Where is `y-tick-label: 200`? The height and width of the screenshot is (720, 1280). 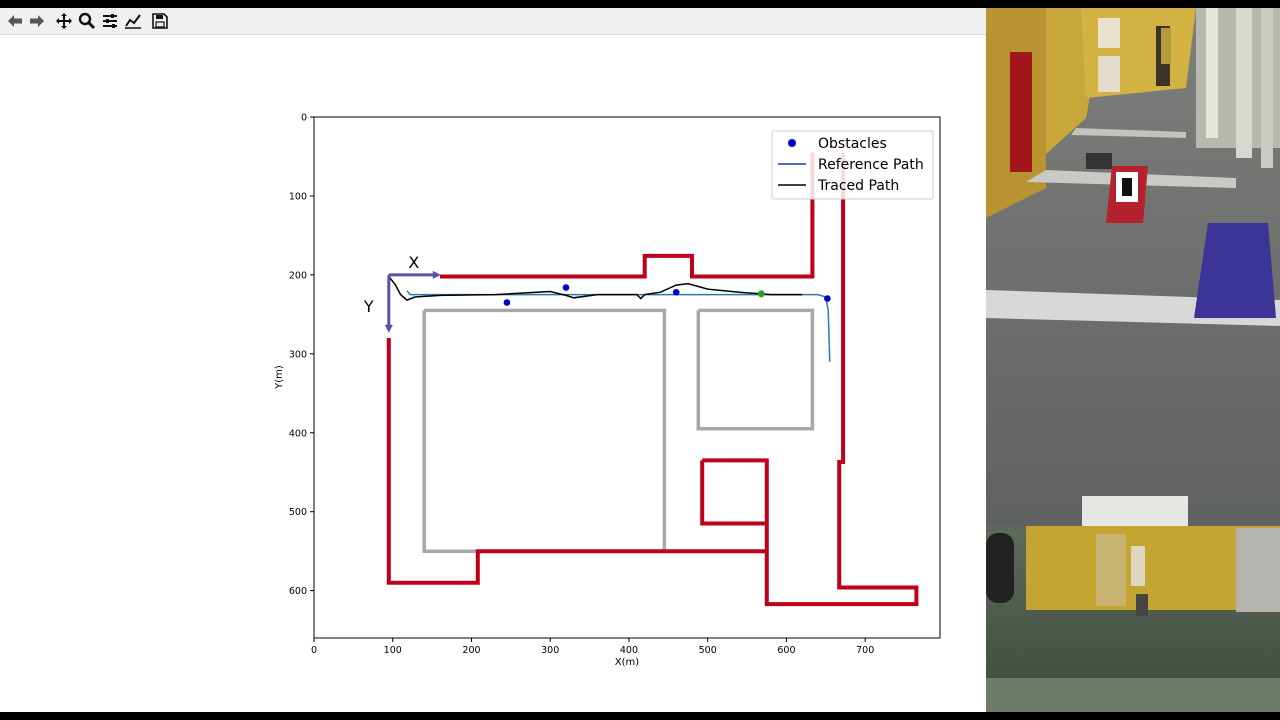 y-tick-label: 200 is located at coordinates (298, 275).